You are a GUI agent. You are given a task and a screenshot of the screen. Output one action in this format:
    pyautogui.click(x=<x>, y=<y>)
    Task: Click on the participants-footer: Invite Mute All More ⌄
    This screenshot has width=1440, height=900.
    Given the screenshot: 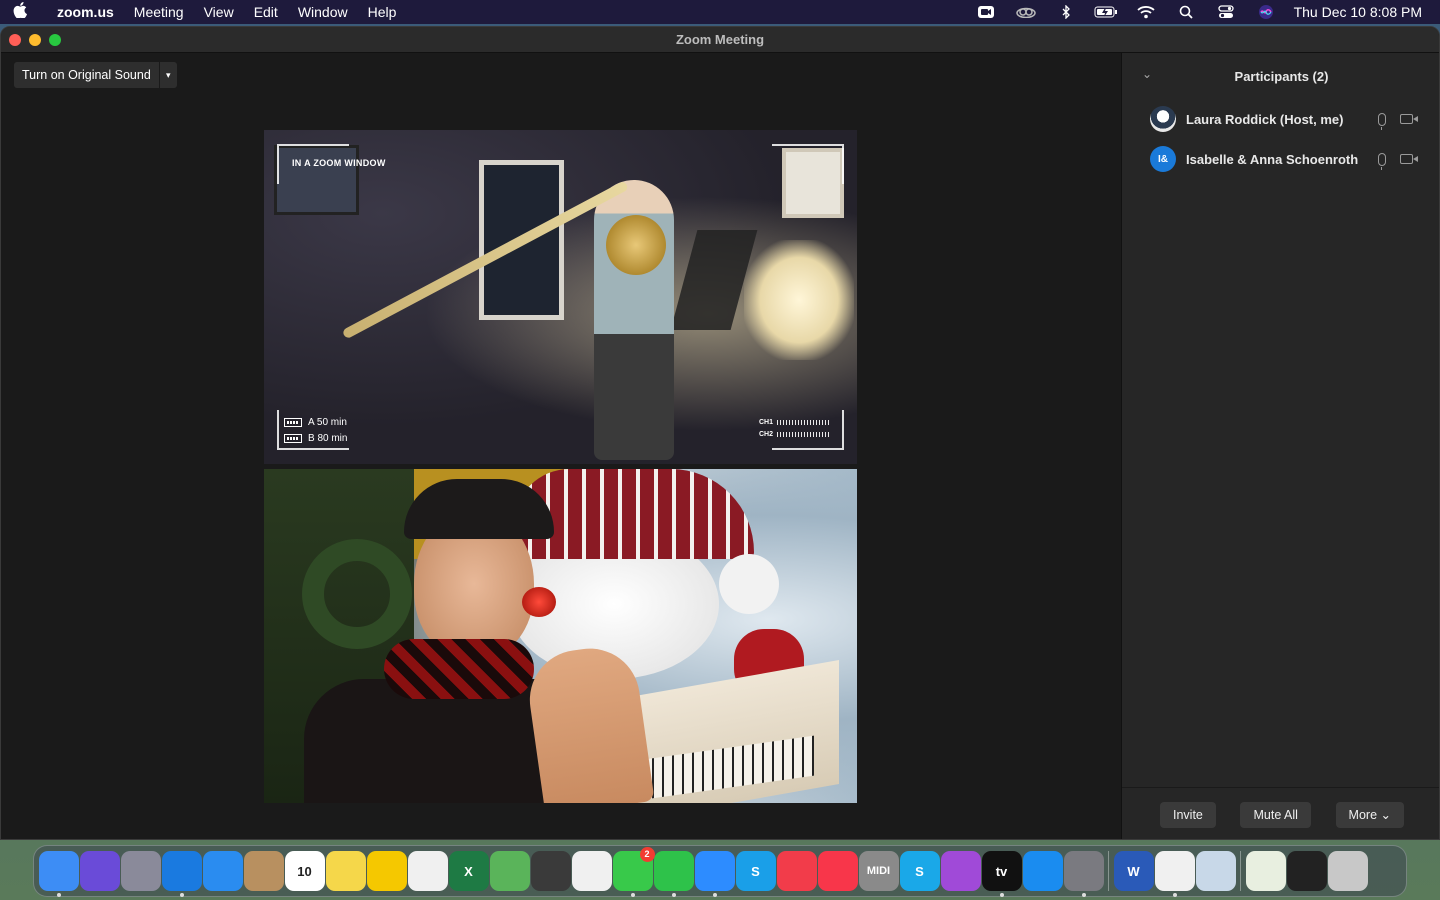 What is the action you would take?
    pyautogui.click(x=1280, y=813)
    